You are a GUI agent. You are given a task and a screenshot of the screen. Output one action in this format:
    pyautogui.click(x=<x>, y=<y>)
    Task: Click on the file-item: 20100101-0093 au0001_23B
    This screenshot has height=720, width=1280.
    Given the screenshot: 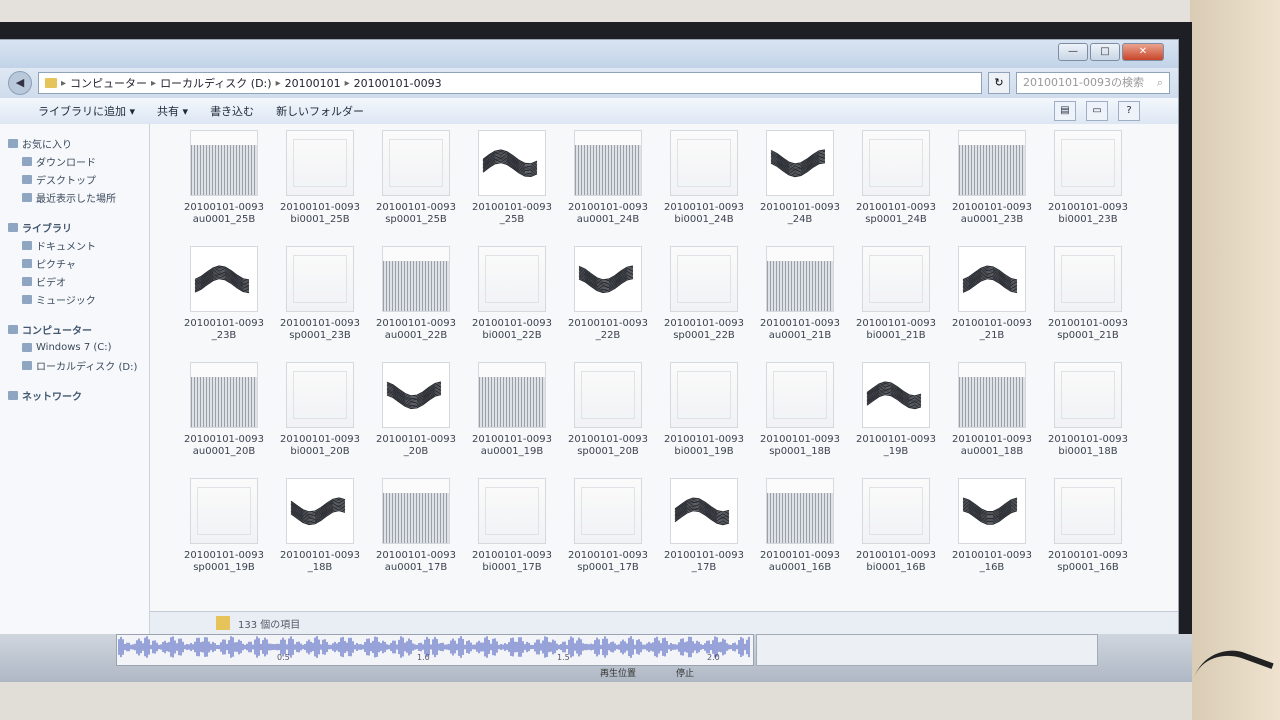 What is the action you would take?
    pyautogui.click(x=992, y=185)
    